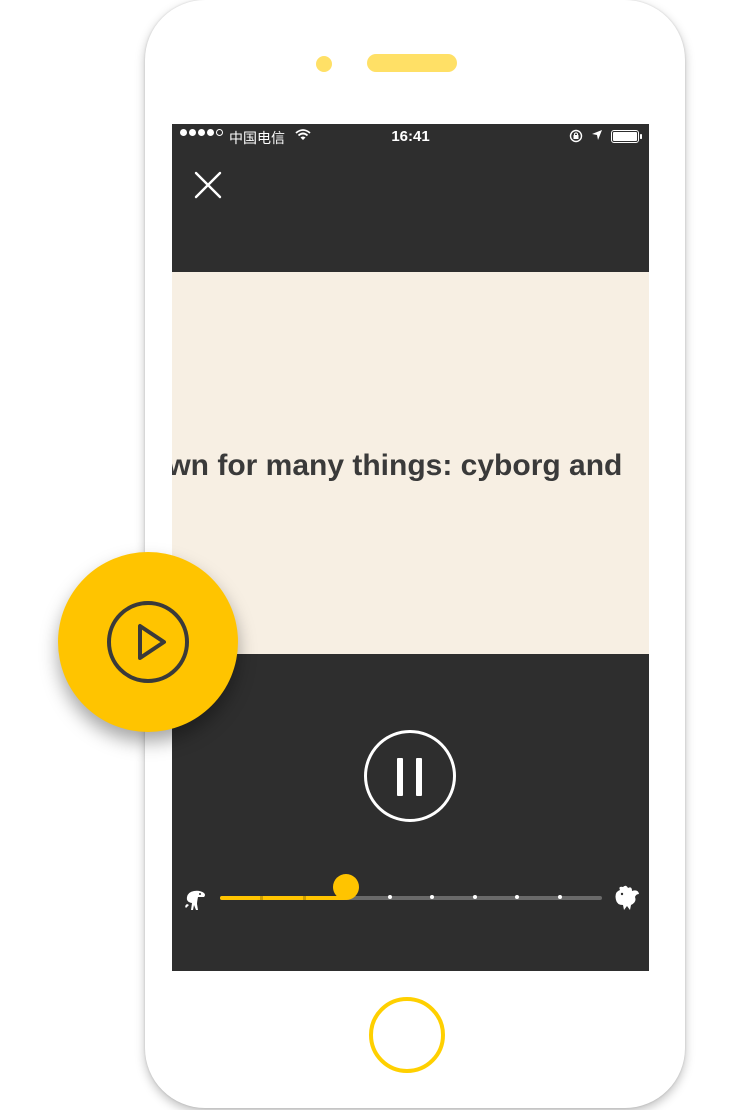  I want to click on reading-text-line: known for many things: cyborg and, so click(410, 466).